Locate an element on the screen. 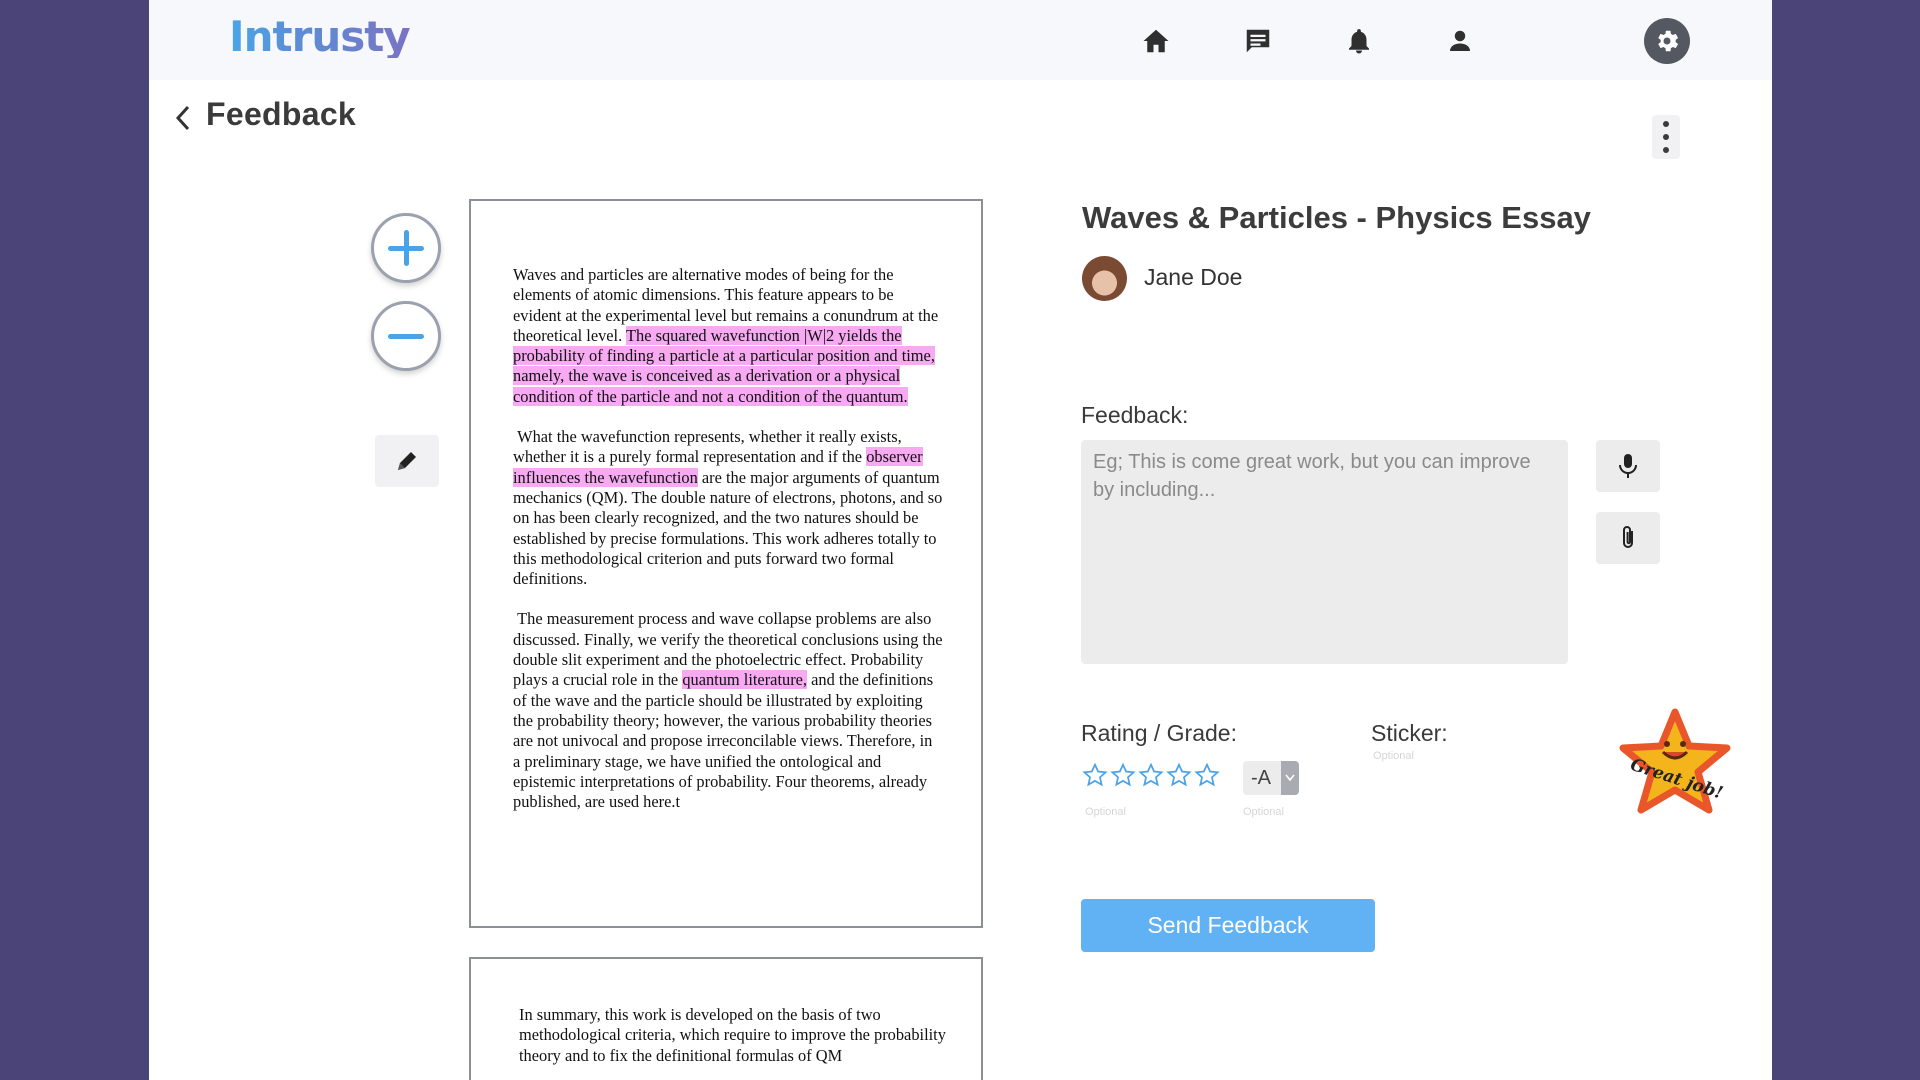  voice-record-button is located at coordinates (1628, 466).